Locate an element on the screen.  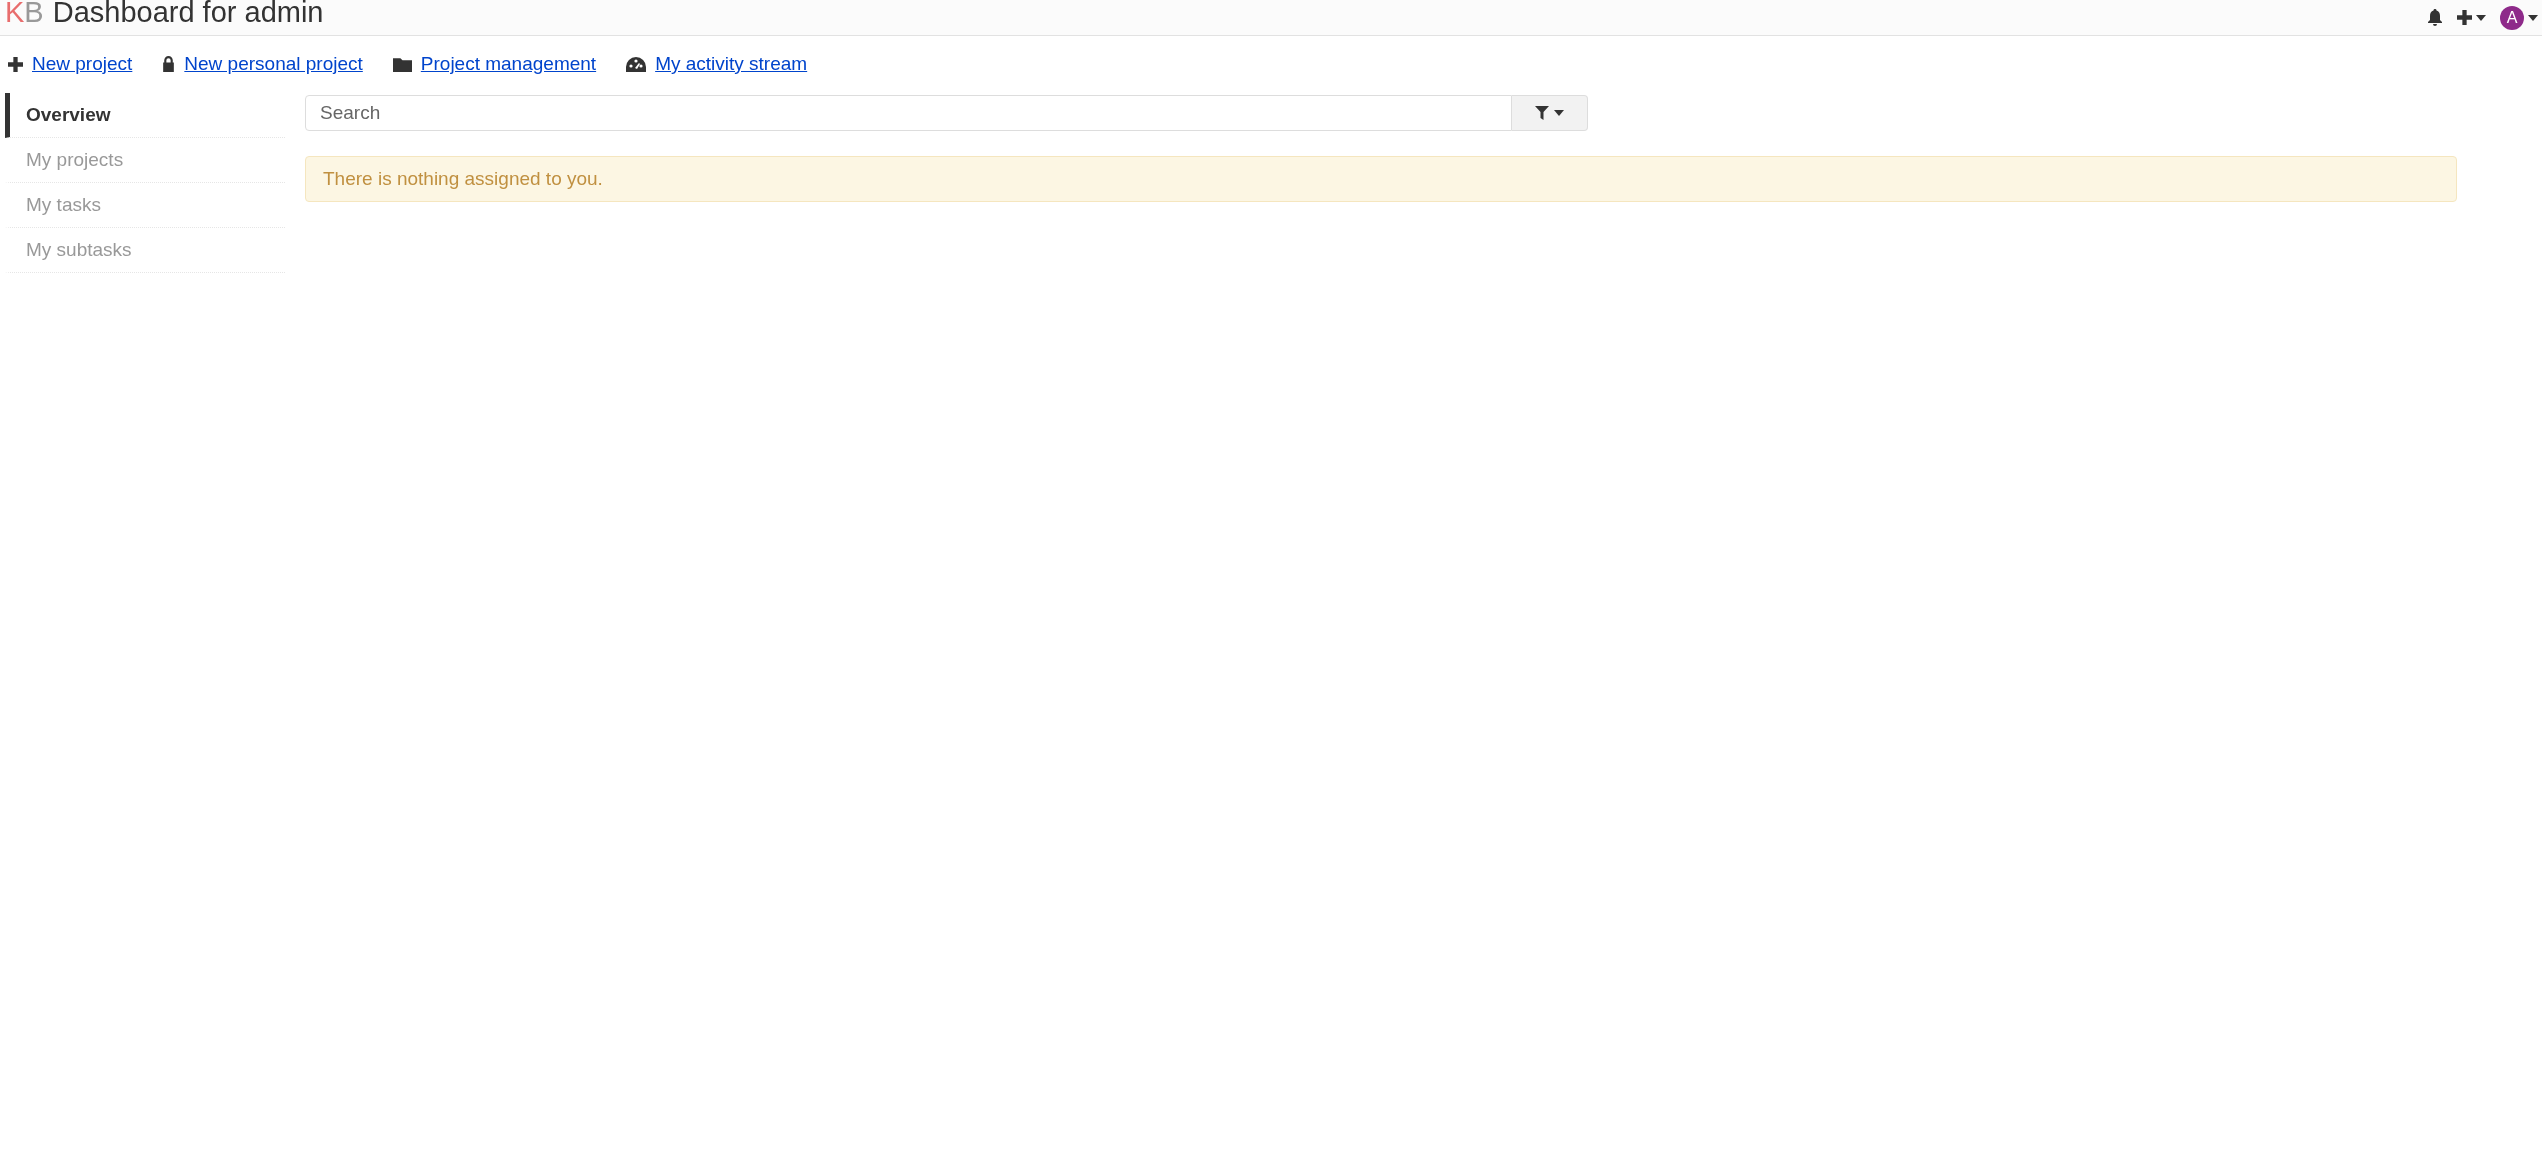
filter-button is located at coordinates (1550, 113).